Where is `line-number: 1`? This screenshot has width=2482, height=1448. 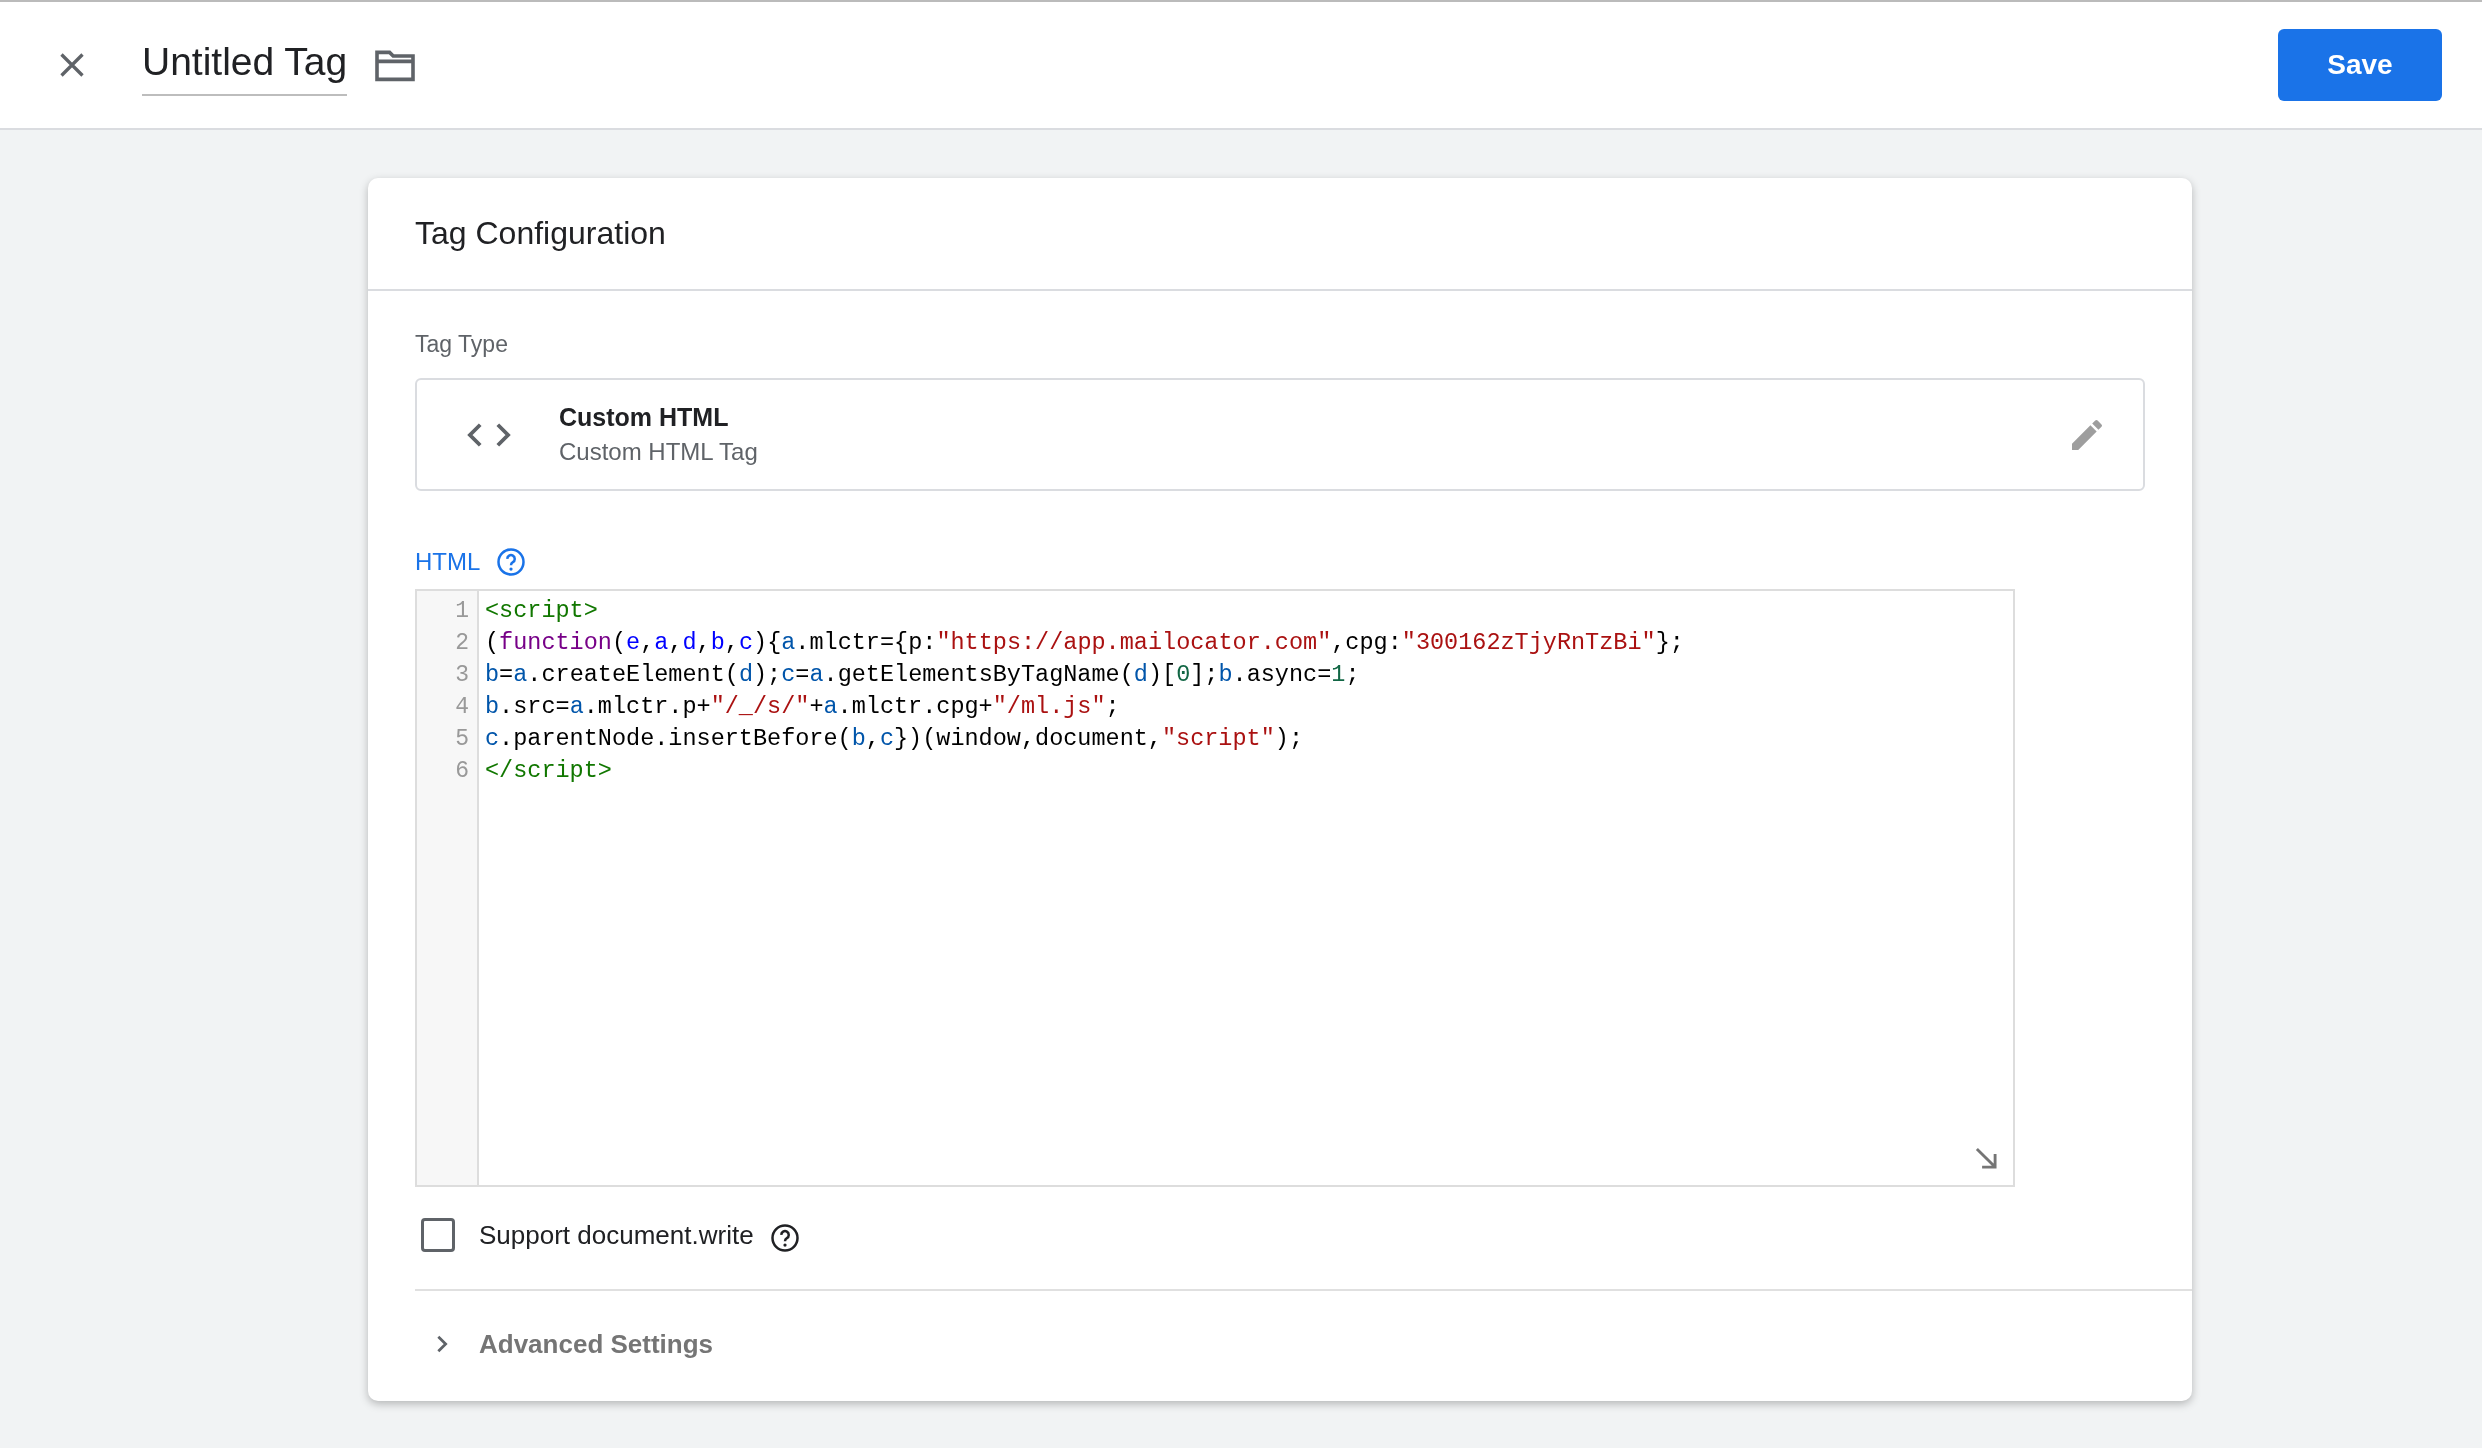 line-number: 1 is located at coordinates (462, 611).